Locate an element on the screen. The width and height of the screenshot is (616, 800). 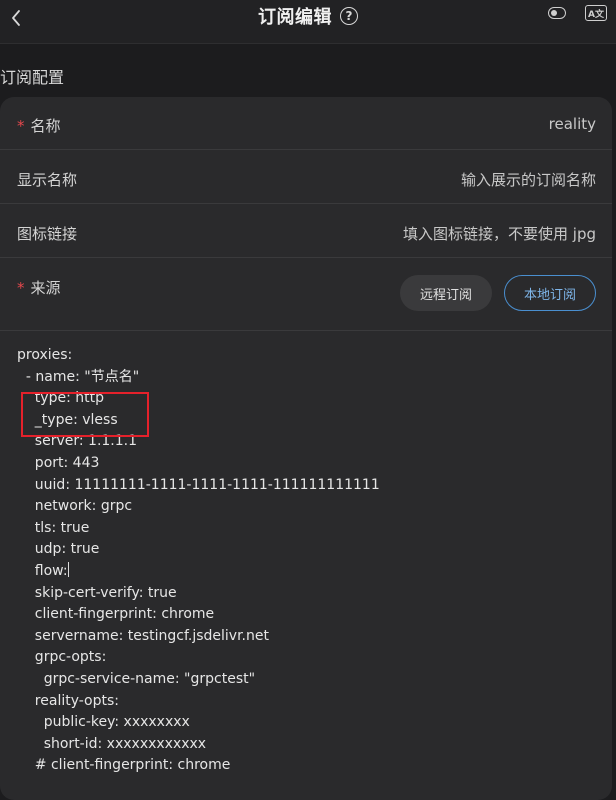
code-line: servername: testingcf.jsdelivr.net is located at coordinates (143, 635).